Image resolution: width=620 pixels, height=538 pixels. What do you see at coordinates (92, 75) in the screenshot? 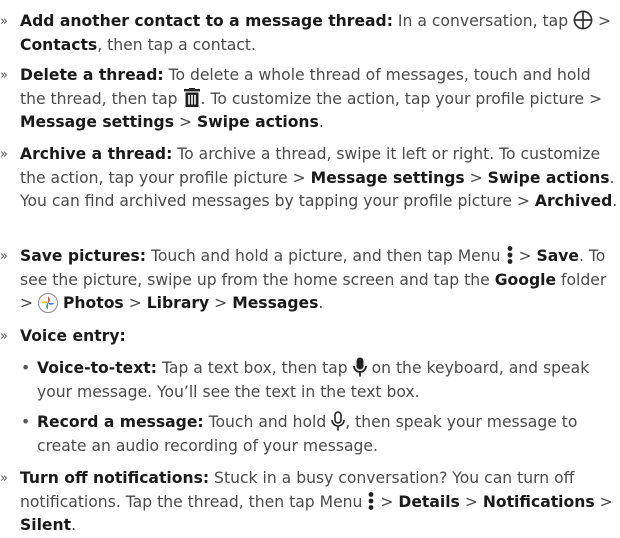
I see `item-title: Delete a thread:` at bounding box center [92, 75].